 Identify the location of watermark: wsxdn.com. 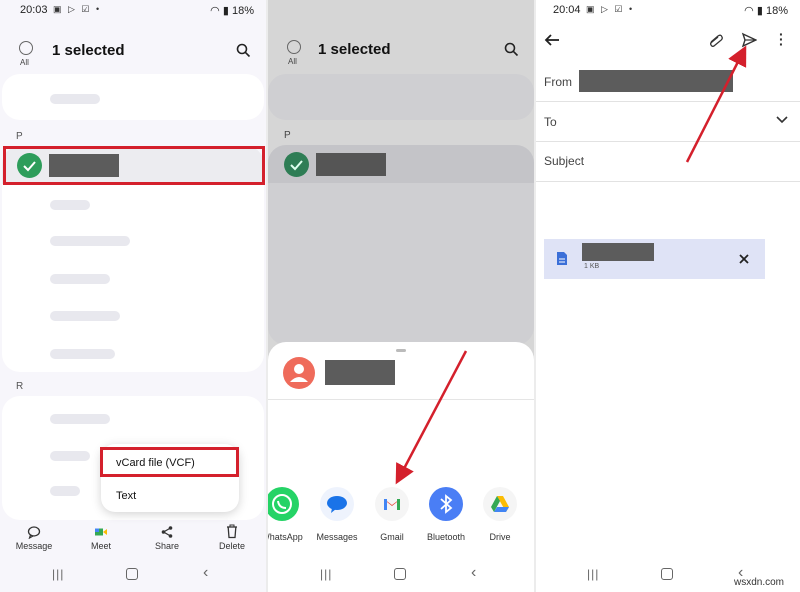
(759, 582).